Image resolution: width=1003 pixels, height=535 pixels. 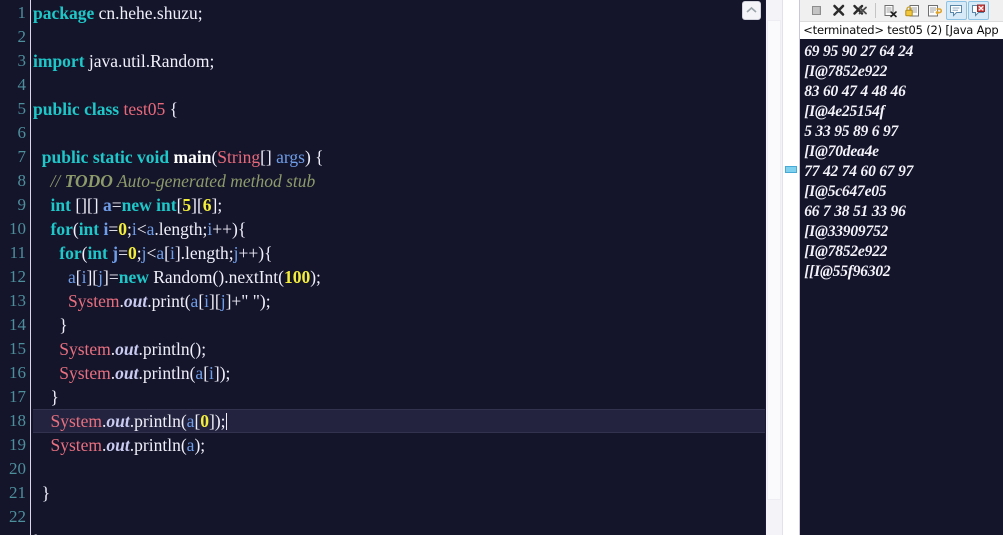 What do you see at coordinates (17, 228) in the screenshot?
I see `line-number: 10` at bounding box center [17, 228].